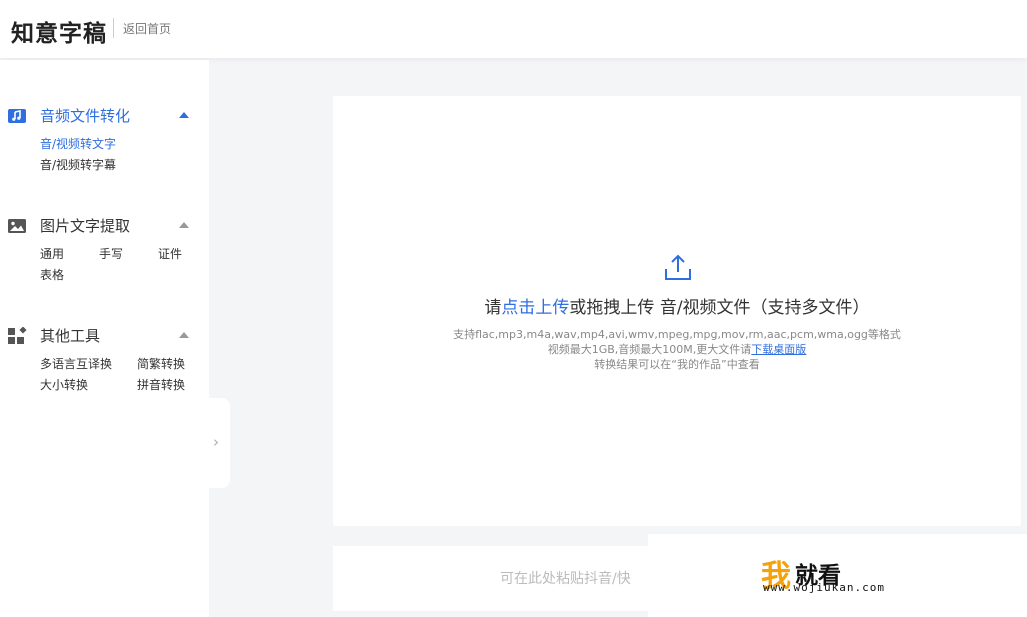  What do you see at coordinates (824, 587) in the screenshot?
I see `watermark-url: www.wojiukan.com` at bounding box center [824, 587].